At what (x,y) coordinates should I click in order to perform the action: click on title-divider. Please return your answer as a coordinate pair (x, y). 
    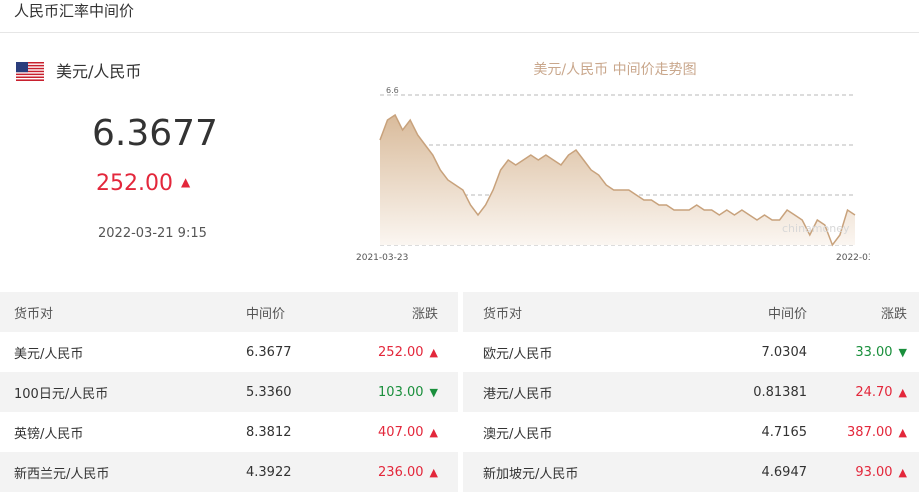
    Looking at the image, I should click on (459, 32).